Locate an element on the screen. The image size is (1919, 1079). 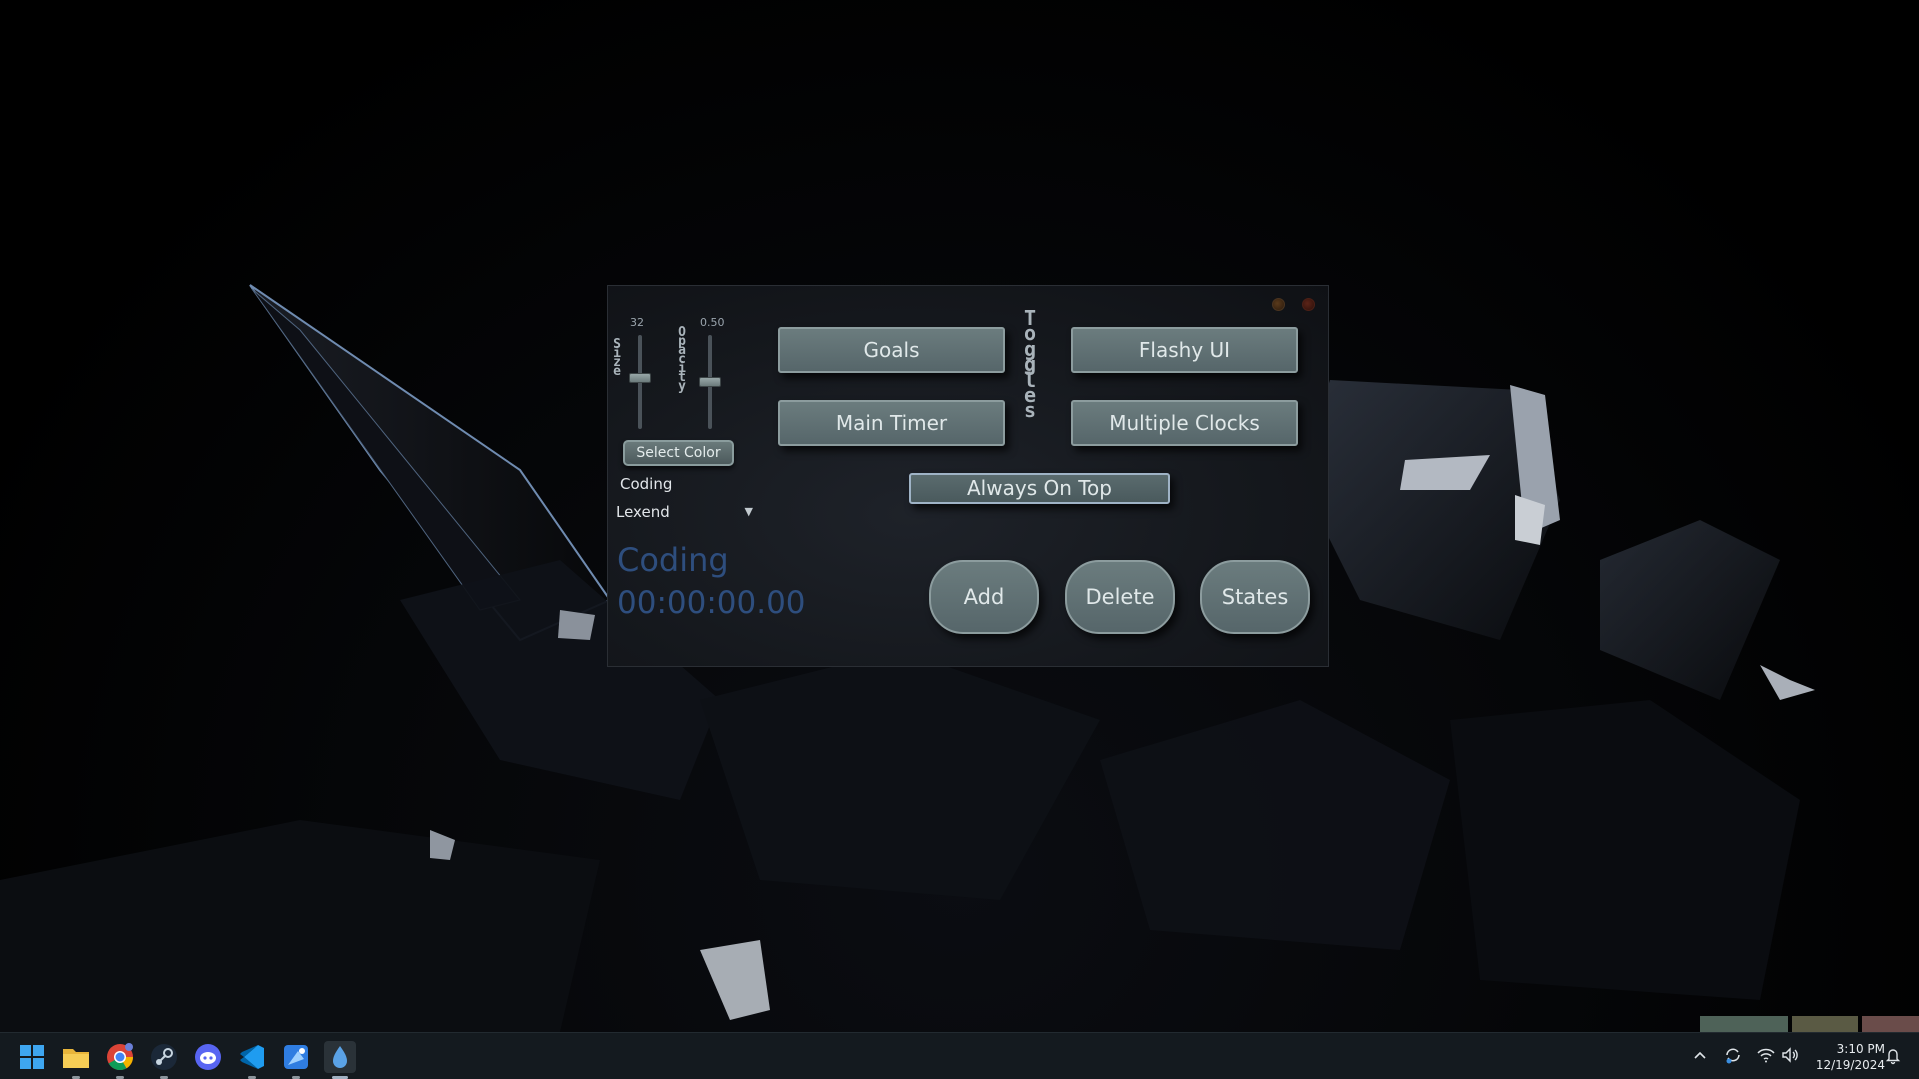
multiple-clocks-button: Multiple Clocks is located at coordinates (1184, 423).